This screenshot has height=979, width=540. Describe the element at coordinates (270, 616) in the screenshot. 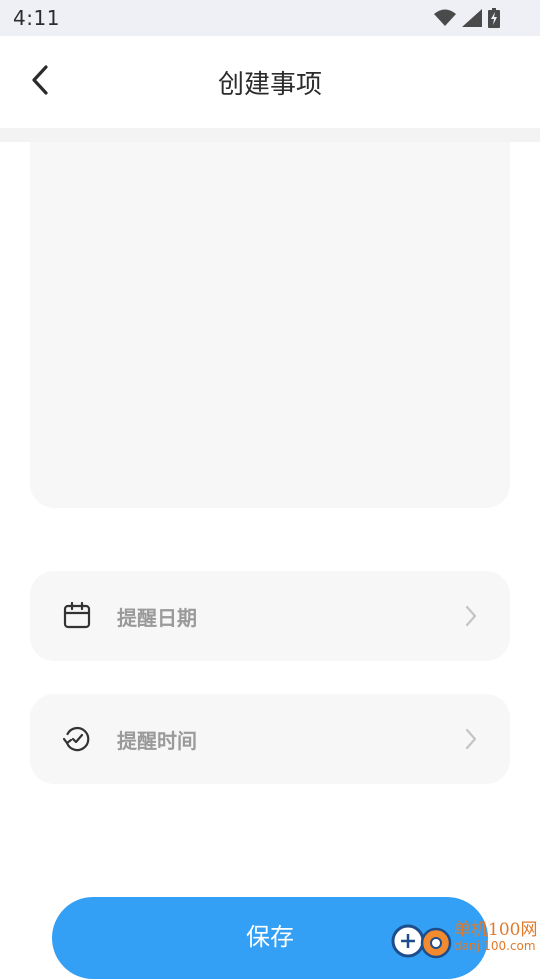

I see `remind-date-row: 提醒日期` at that location.